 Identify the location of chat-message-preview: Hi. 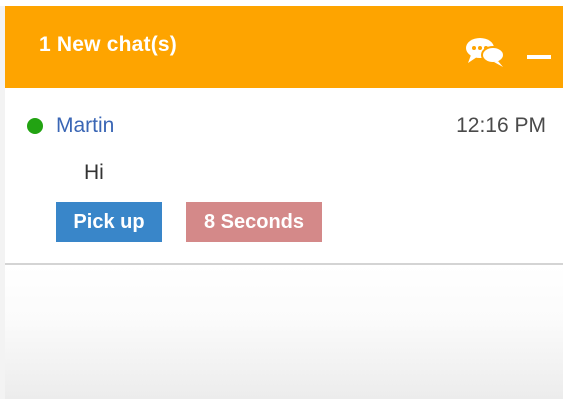
(94, 172).